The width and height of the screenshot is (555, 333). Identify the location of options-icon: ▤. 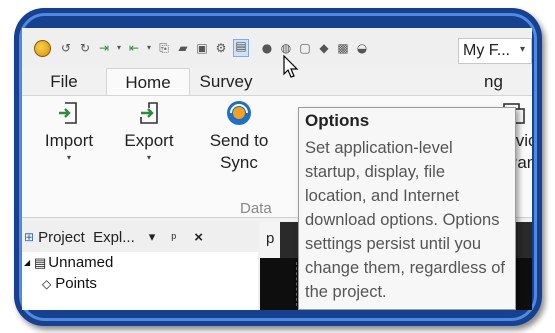
(241, 48).